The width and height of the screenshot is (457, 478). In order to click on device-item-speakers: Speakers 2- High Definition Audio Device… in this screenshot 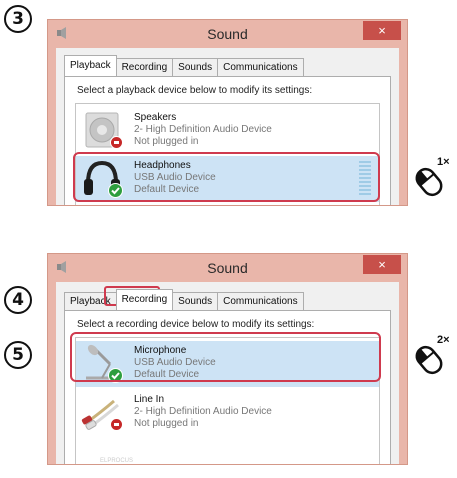, I will do `click(227, 131)`.